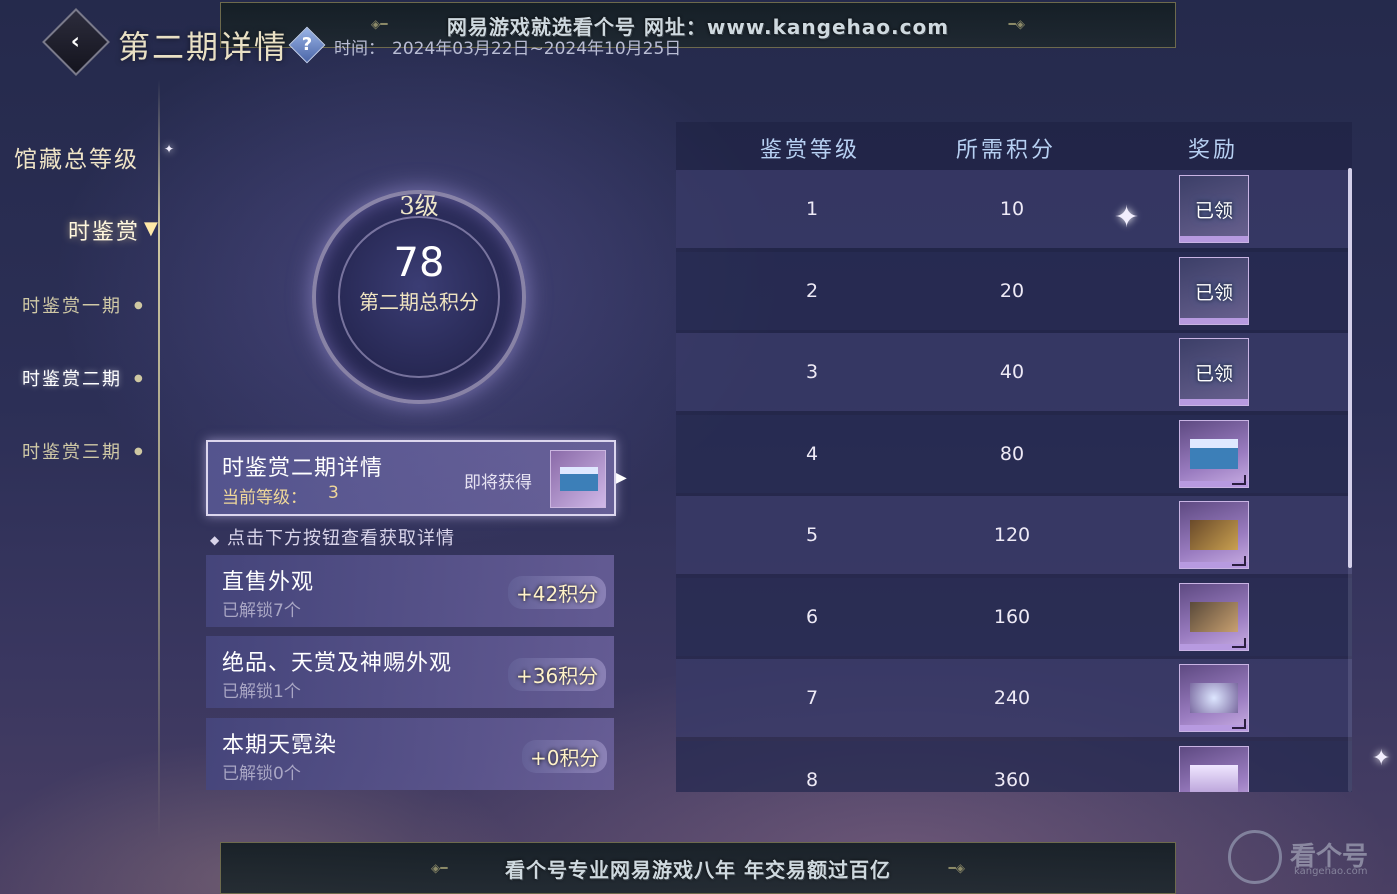 This screenshot has width=1397, height=894. What do you see at coordinates (419, 302) in the screenshot?
I see `total-score-caption: 第二期总积分` at bounding box center [419, 302].